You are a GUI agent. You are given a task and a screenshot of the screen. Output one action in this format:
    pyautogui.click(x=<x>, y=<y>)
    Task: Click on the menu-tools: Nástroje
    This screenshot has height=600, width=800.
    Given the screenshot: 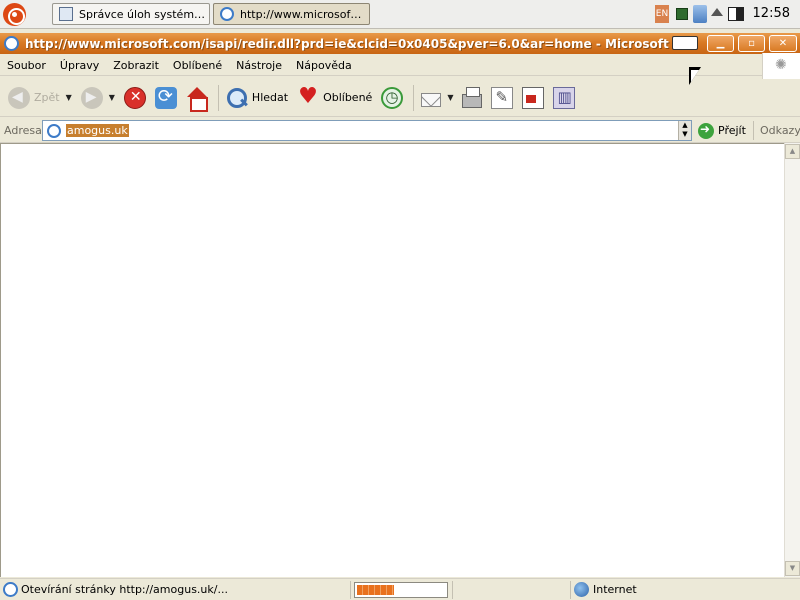 What is the action you would take?
    pyautogui.click(x=259, y=65)
    